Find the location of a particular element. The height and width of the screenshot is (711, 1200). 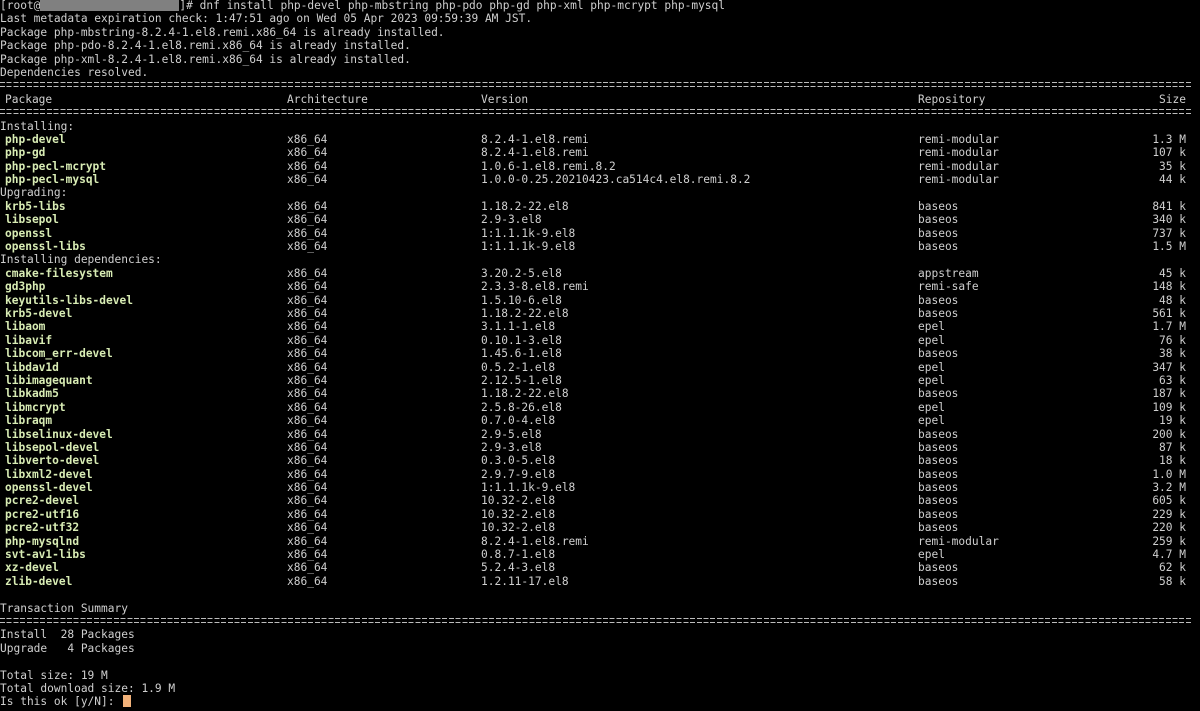

package-version: 0.3.0-5.el8 is located at coordinates (518, 461).